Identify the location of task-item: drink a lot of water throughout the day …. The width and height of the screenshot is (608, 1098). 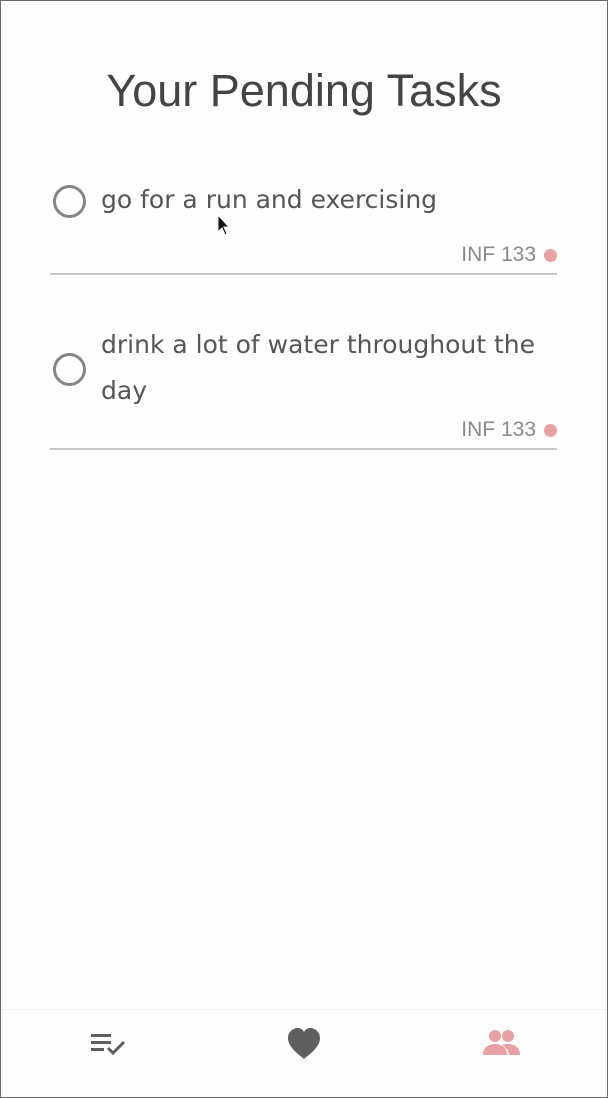
(303, 362).